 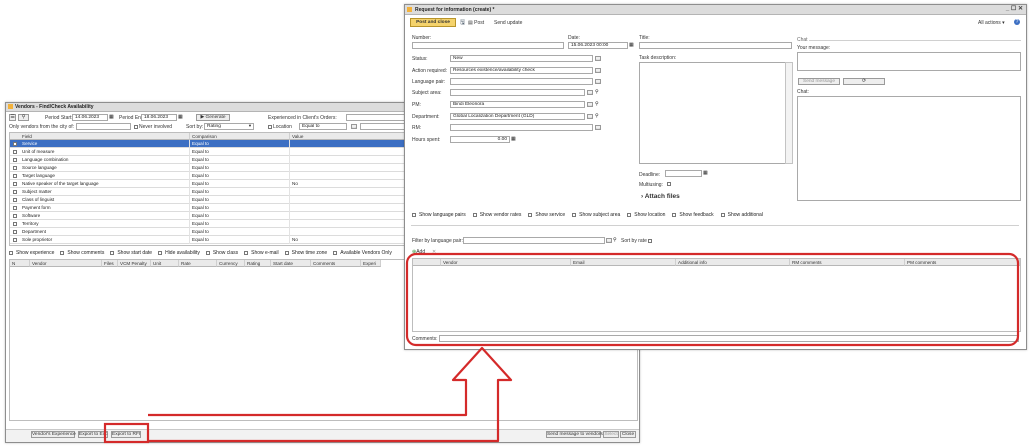 What do you see at coordinates (105, 144) in the screenshot?
I see `criteria-field-cell: Service` at bounding box center [105, 144].